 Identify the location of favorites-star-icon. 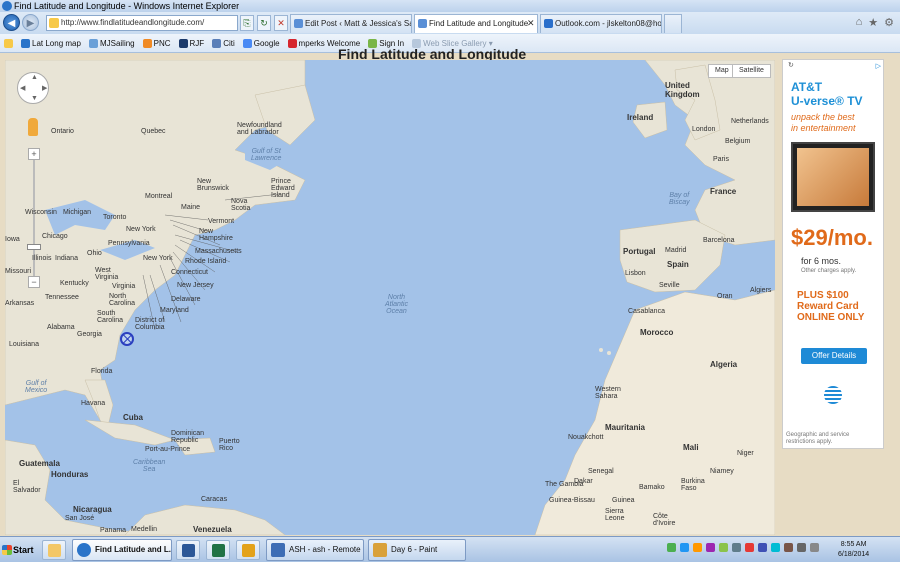
(8, 43).